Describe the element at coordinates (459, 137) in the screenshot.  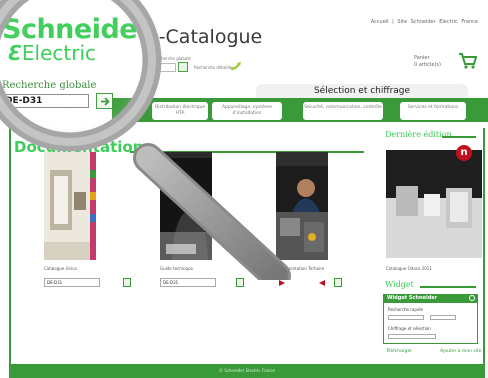
I see `last-edition-rule` at that location.